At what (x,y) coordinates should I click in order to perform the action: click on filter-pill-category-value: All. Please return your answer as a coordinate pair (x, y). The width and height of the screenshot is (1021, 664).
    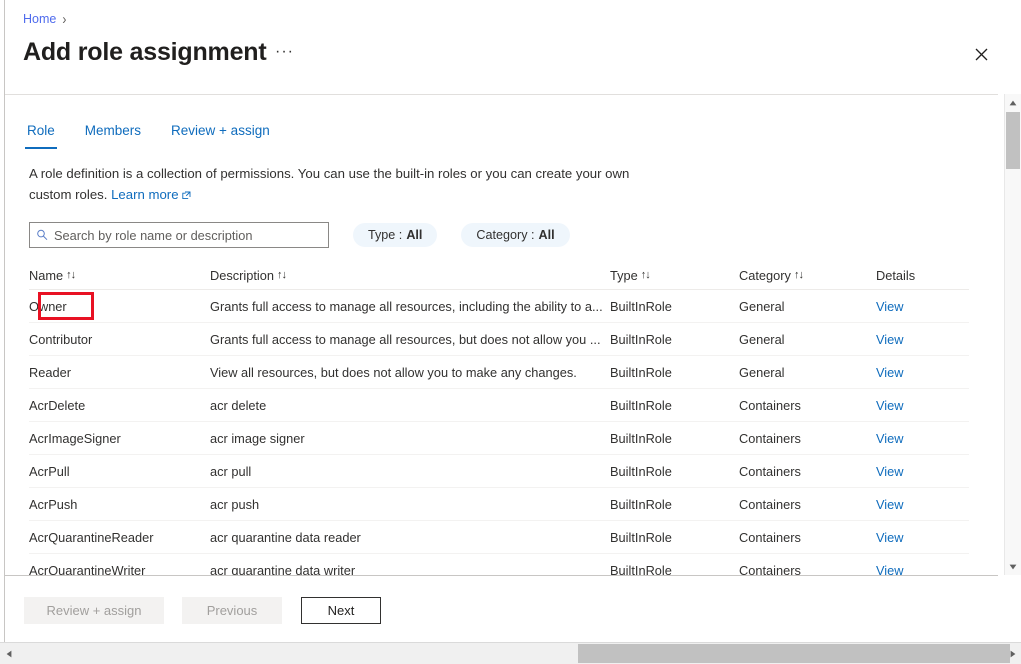
    Looking at the image, I should click on (546, 235).